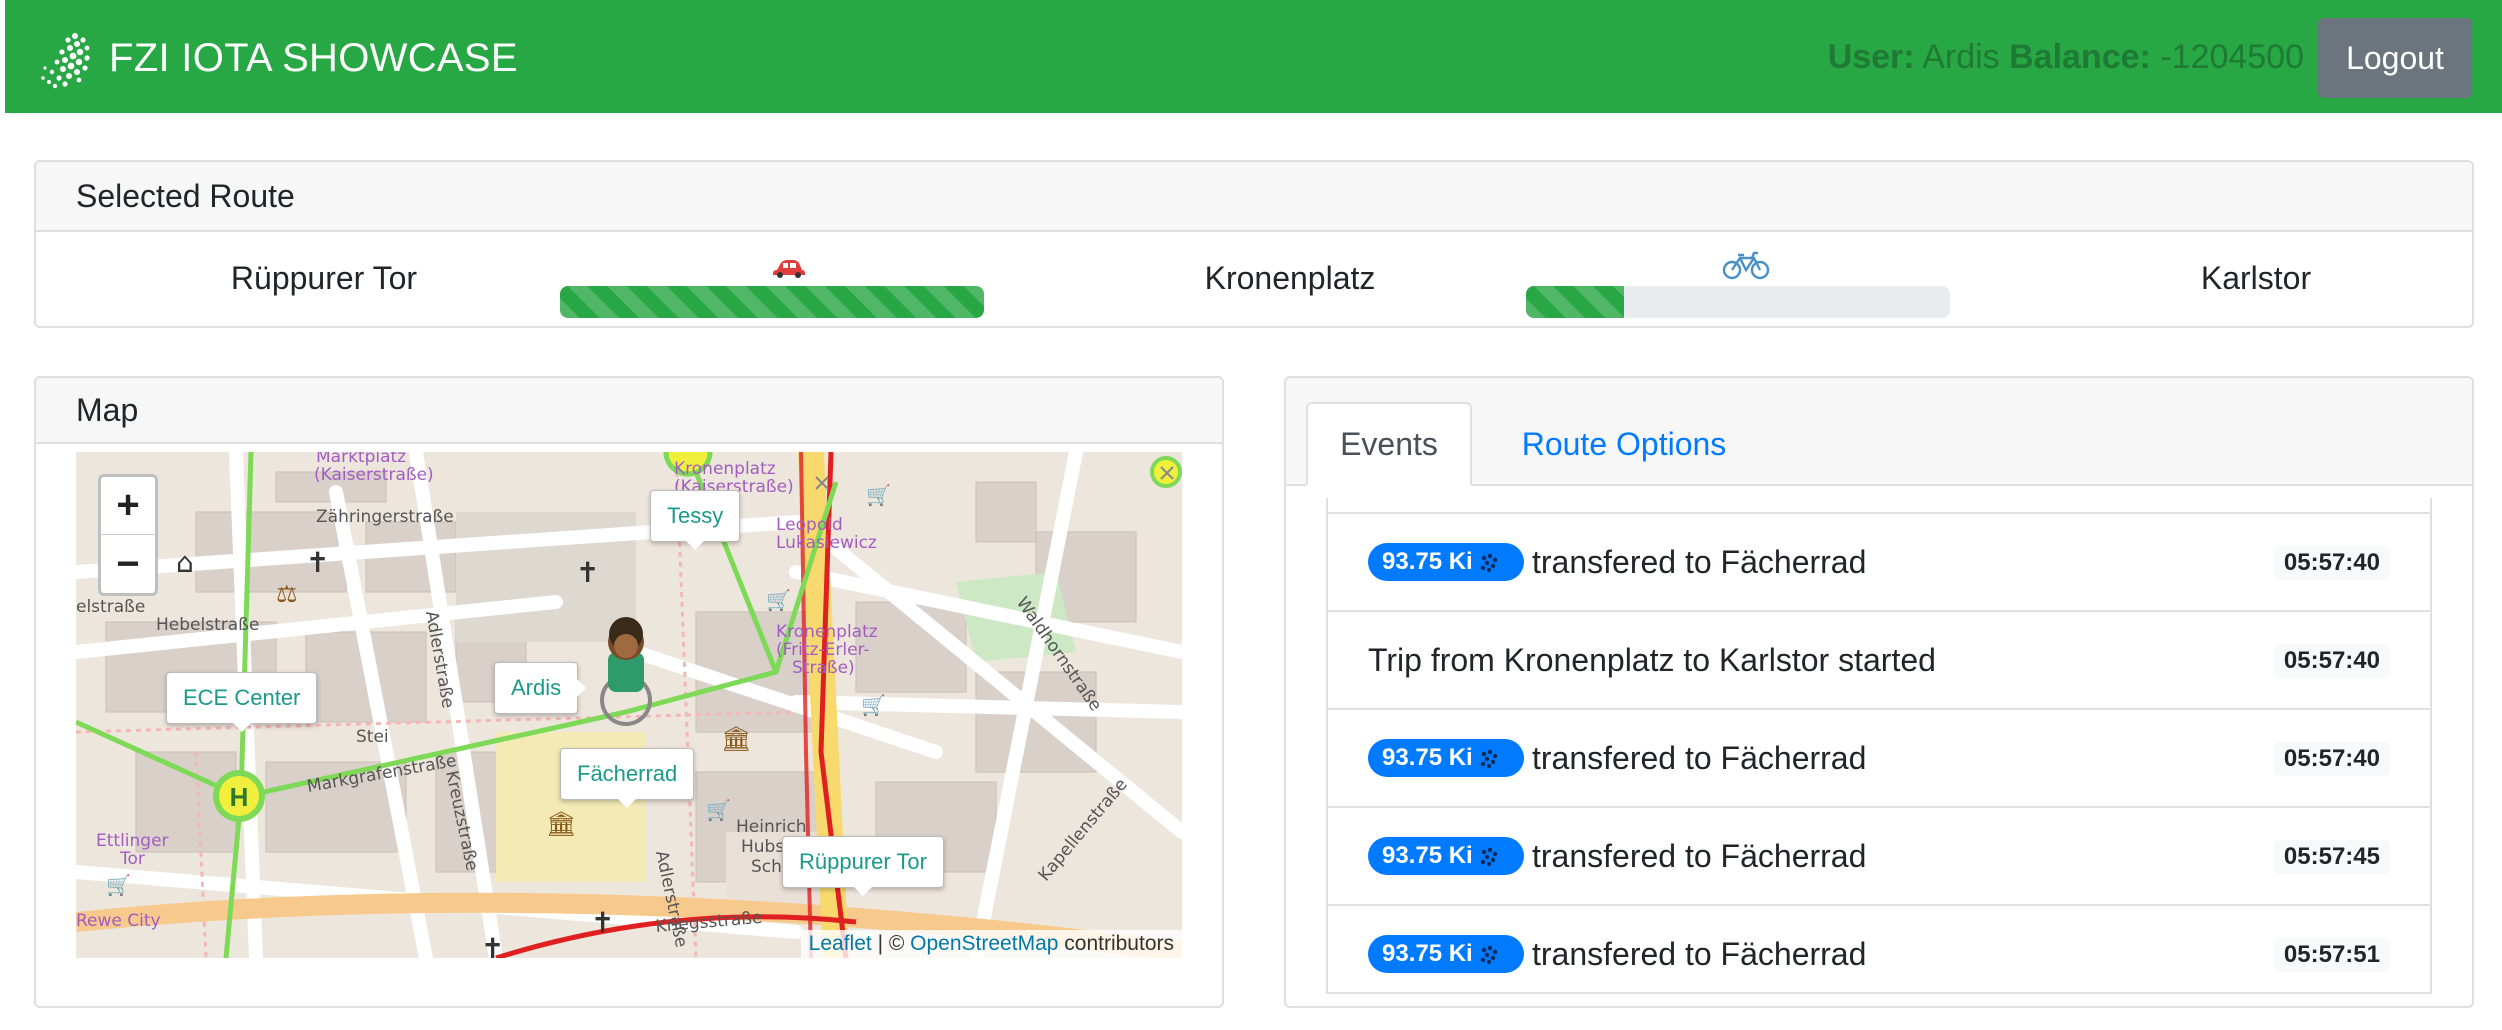 Image resolution: width=2502 pixels, height=1030 pixels. Describe the element at coordinates (2331, 955) in the screenshot. I see `event-time: 05:57:51` at that location.